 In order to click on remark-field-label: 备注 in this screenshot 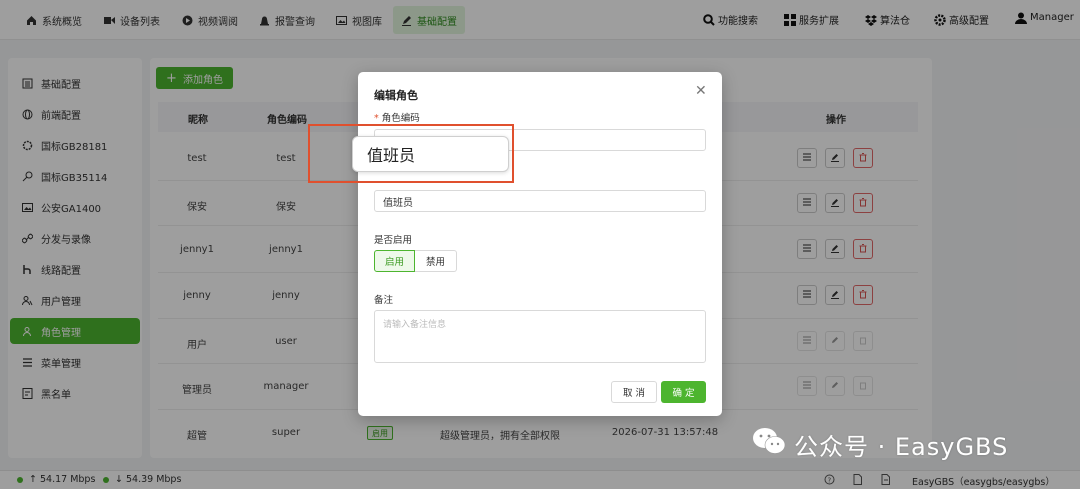, I will do `click(384, 300)`.